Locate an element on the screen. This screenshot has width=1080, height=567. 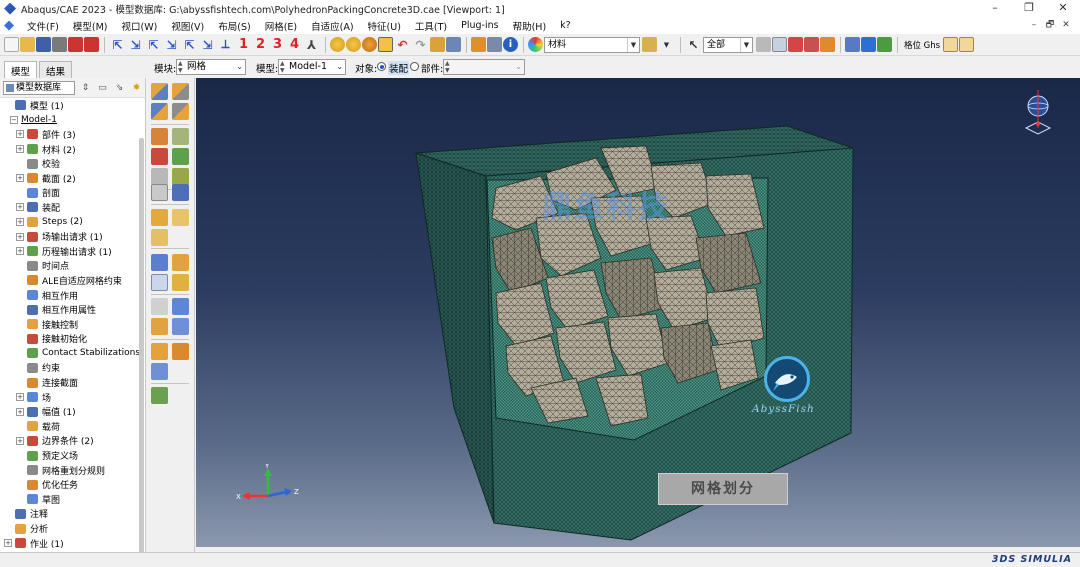
datum-axis-icon is located at coordinates (180, 262).